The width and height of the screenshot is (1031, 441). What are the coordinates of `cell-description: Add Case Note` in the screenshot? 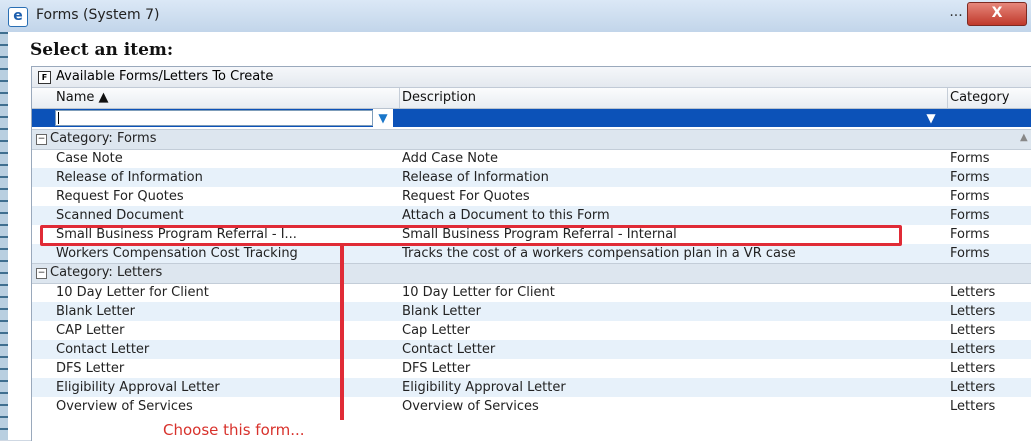 It's located at (450, 158).